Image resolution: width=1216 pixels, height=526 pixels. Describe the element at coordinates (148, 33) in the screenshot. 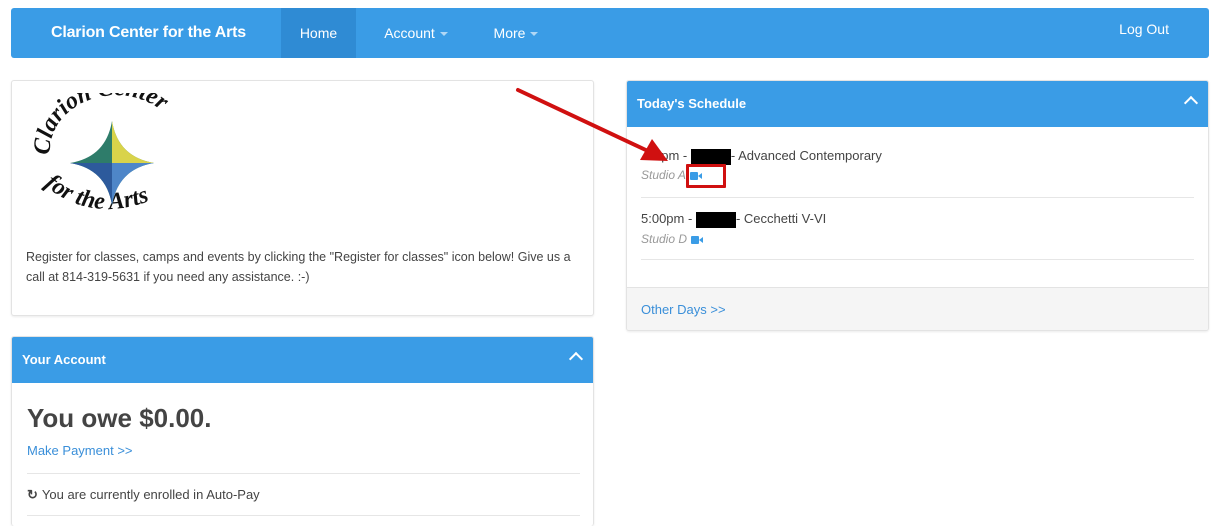

I see `brand-link: Clarion Center for the Arts` at that location.